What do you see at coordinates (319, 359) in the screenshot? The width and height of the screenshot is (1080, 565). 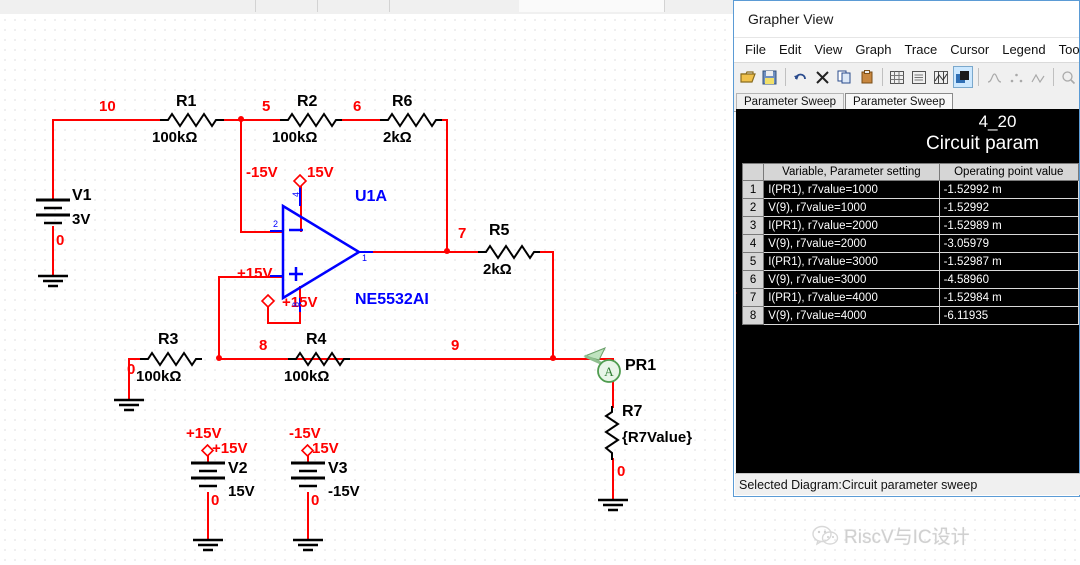 I see `resistor-r4-symbol` at bounding box center [319, 359].